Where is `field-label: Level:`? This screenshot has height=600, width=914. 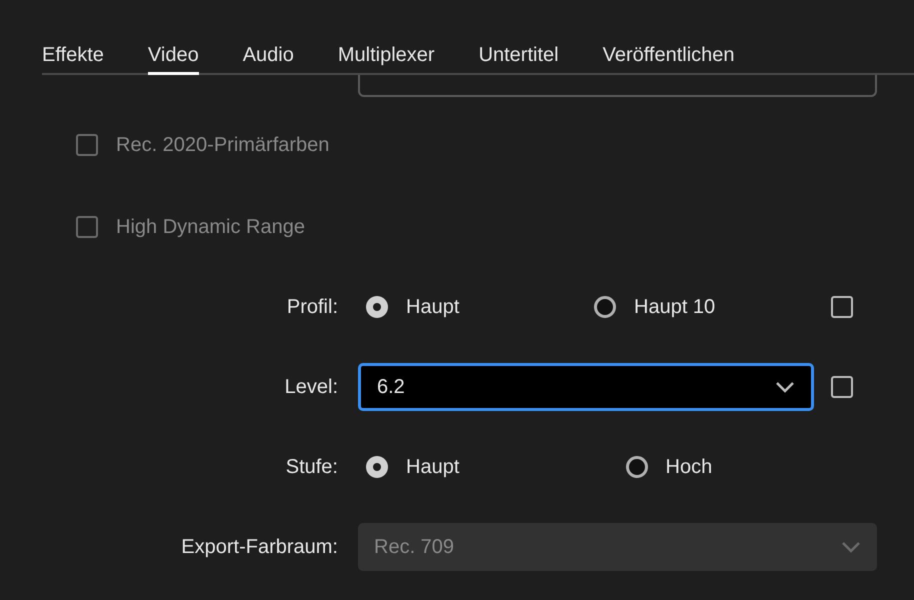
field-label: Level: is located at coordinates (311, 387).